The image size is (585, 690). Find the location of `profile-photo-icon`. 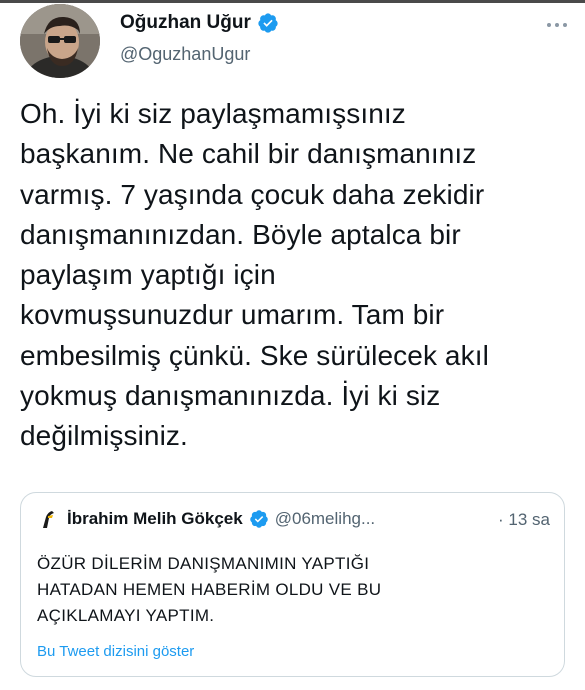

profile-photo-icon is located at coordinates (60, 41).